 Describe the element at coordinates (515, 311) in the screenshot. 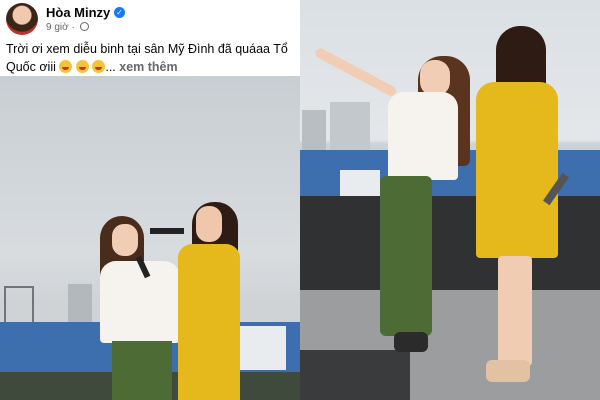

I see `legs` at that location.